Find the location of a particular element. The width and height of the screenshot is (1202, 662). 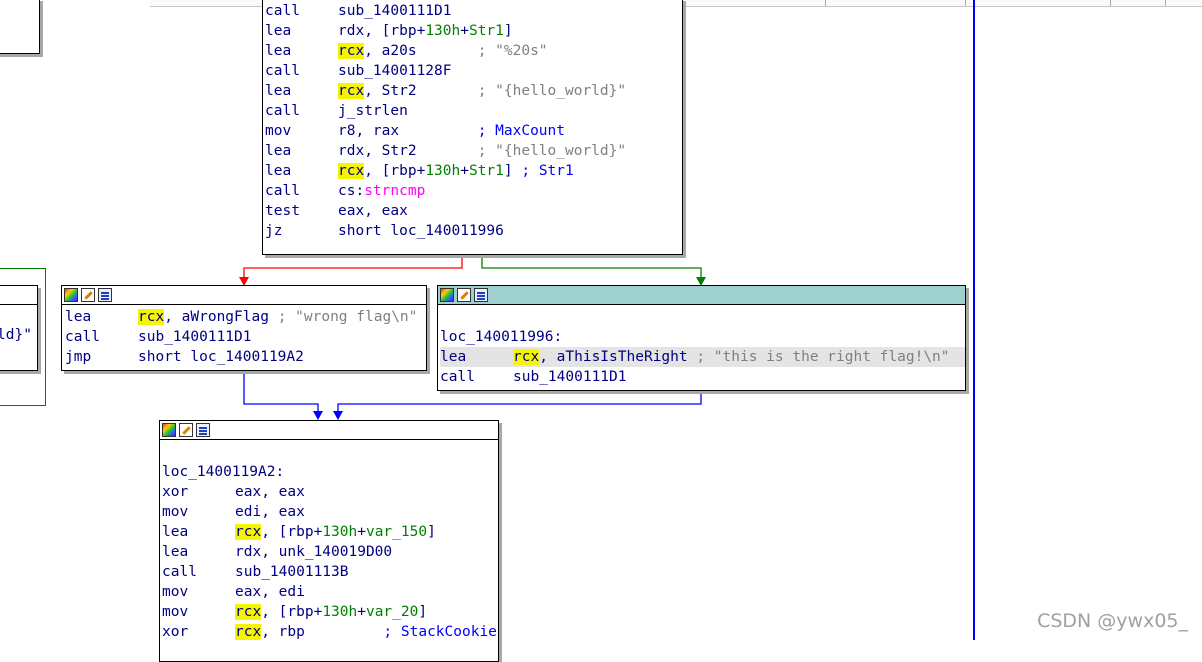

code-line: loc_140011996: is located at coordinates (702, 337).